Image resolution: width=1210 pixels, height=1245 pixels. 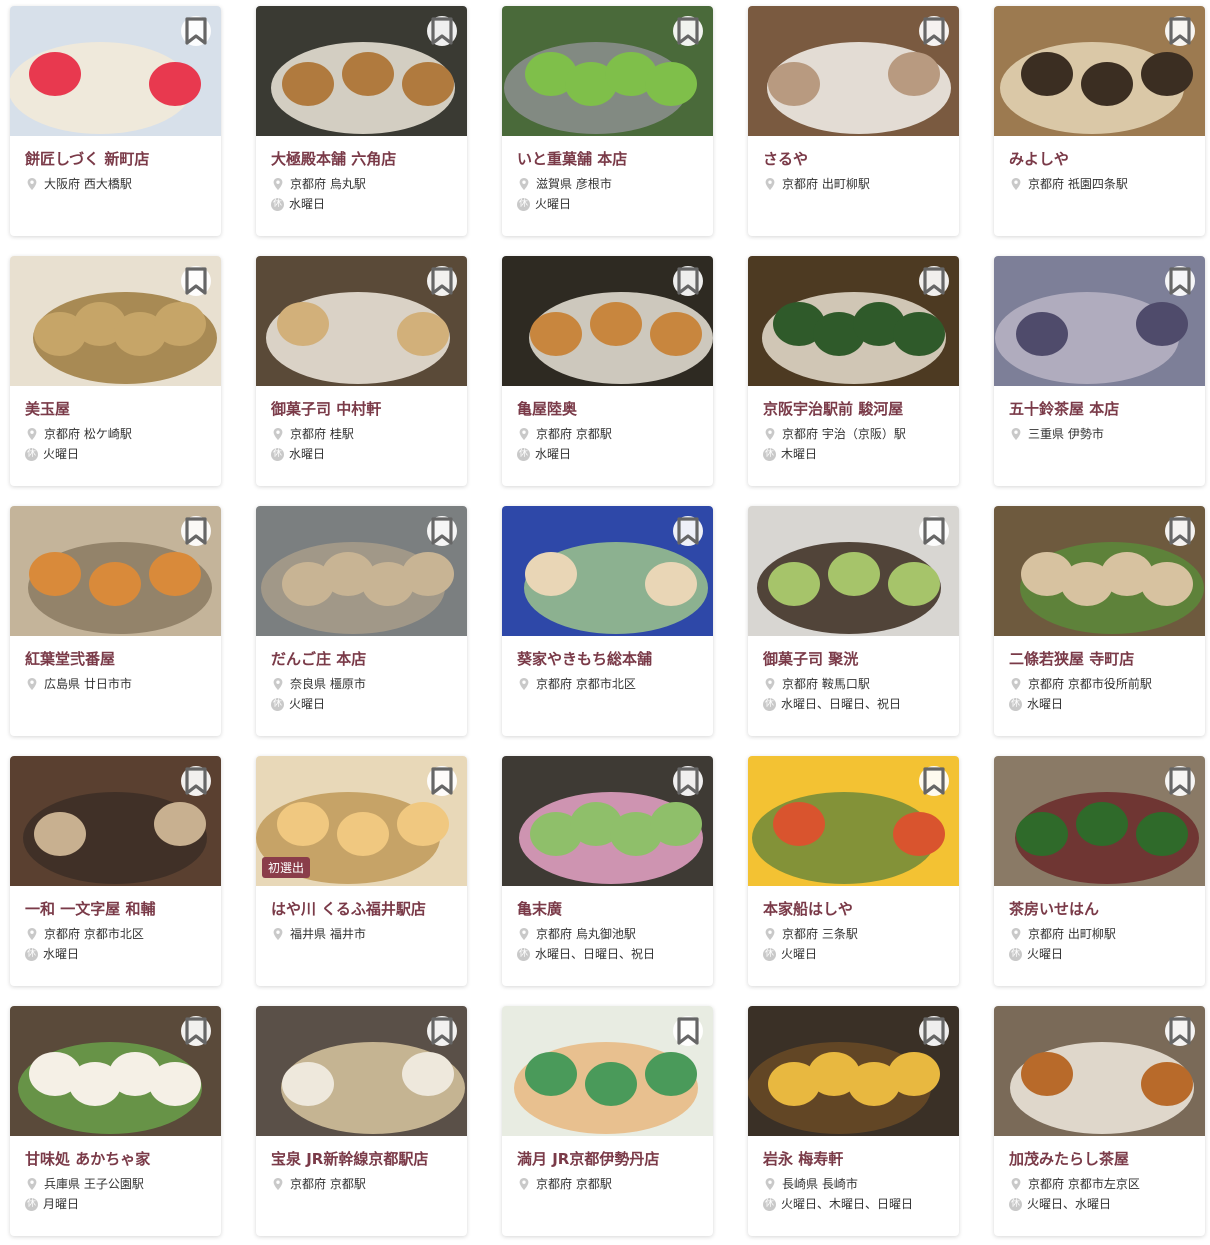 I want to click on shop-card: 茶房いせはん 京都府 出町柳駅休火曜日, so click(x=1099, y=871).